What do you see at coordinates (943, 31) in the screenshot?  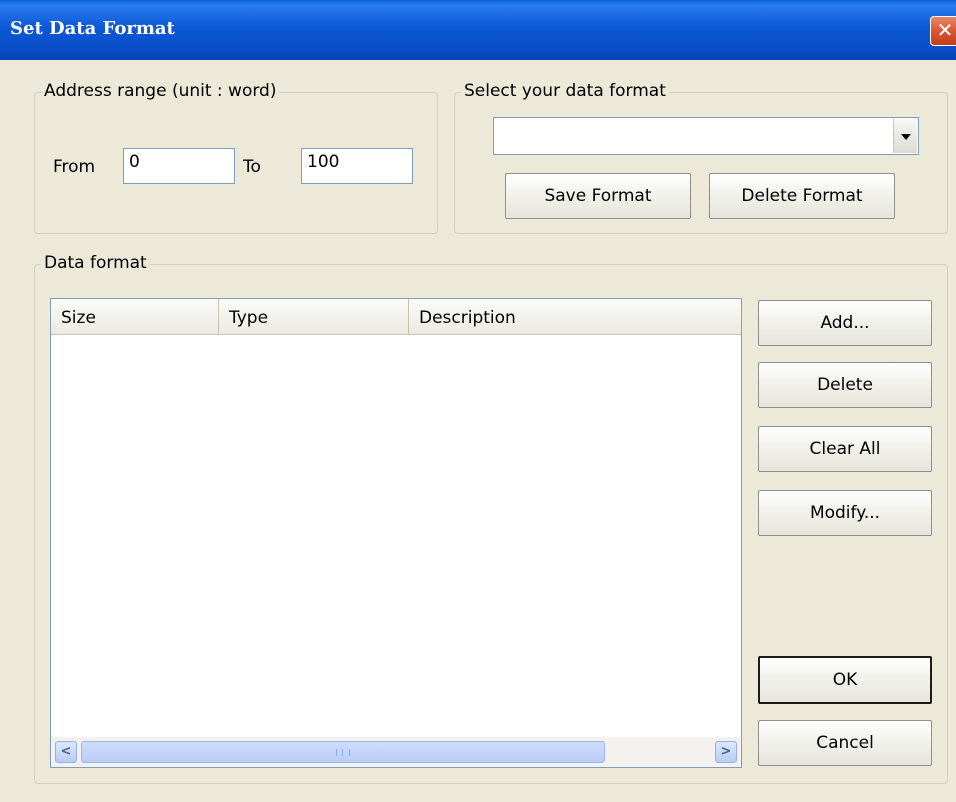 I see `close-icon: ✕` at bounding box center [943, 31].